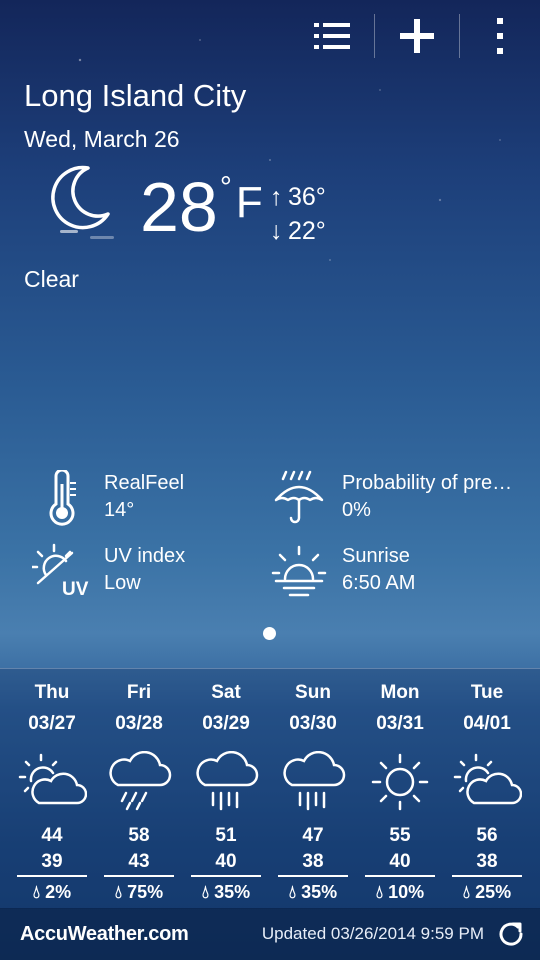  I want to click on page-indicator-dot, so click(269, 633).